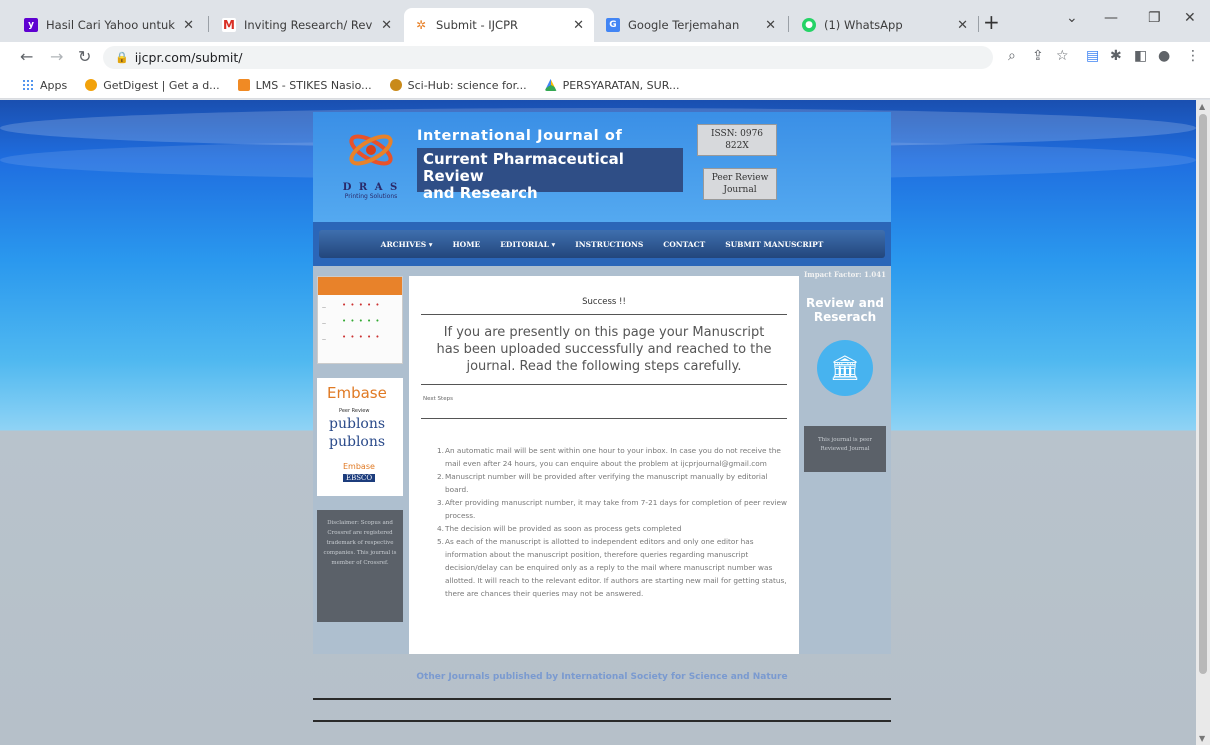 This screenshot has height=745, width=1210. I want to click on restore-icon: ❐, so click(1154, 18).